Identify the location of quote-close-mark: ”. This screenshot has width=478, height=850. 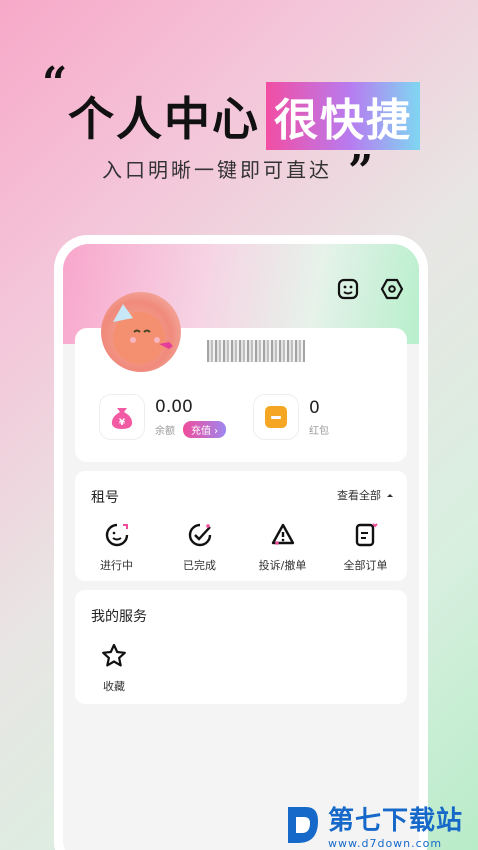
(361, 171).